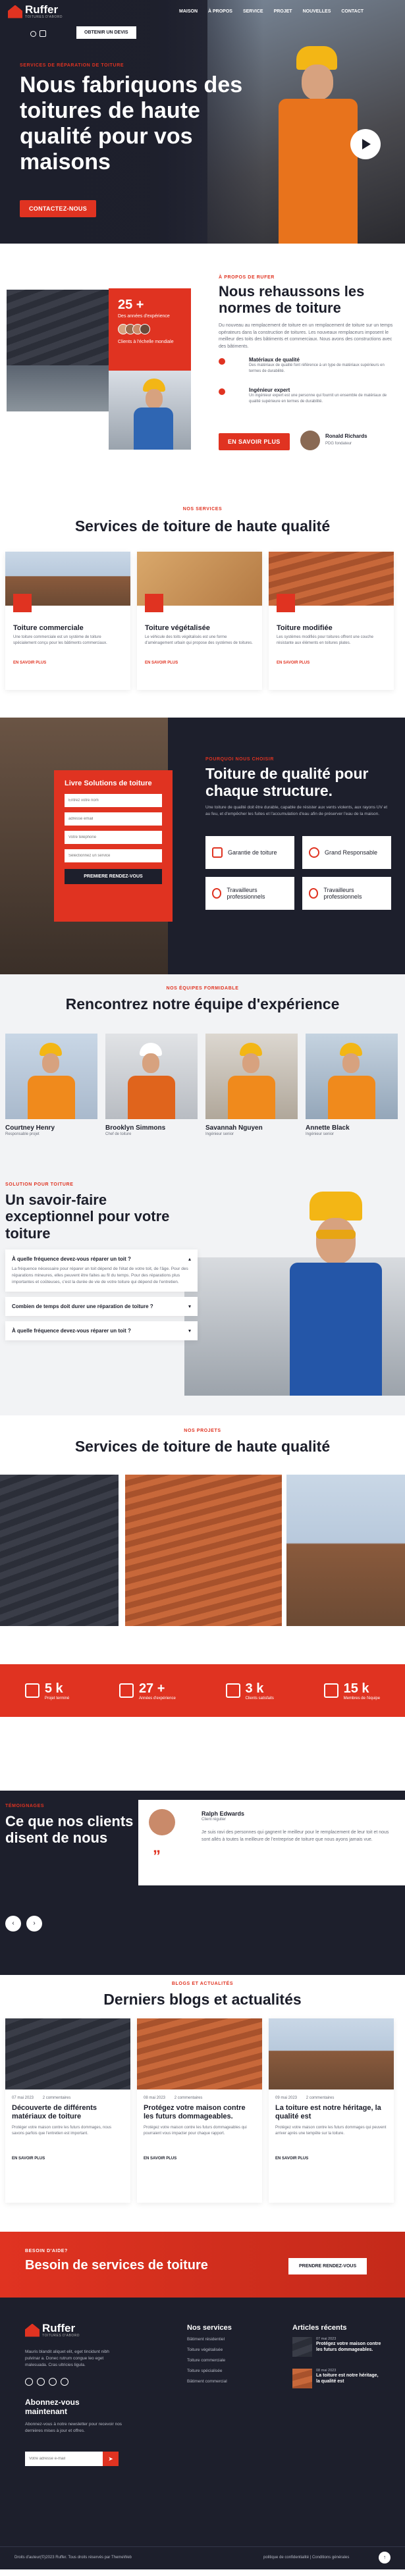 This screenshot has height=2576, width=405. What do you see at coordinates (113, 800) in the screenshot?
I see `name-field` at bounding box center [113, 800].